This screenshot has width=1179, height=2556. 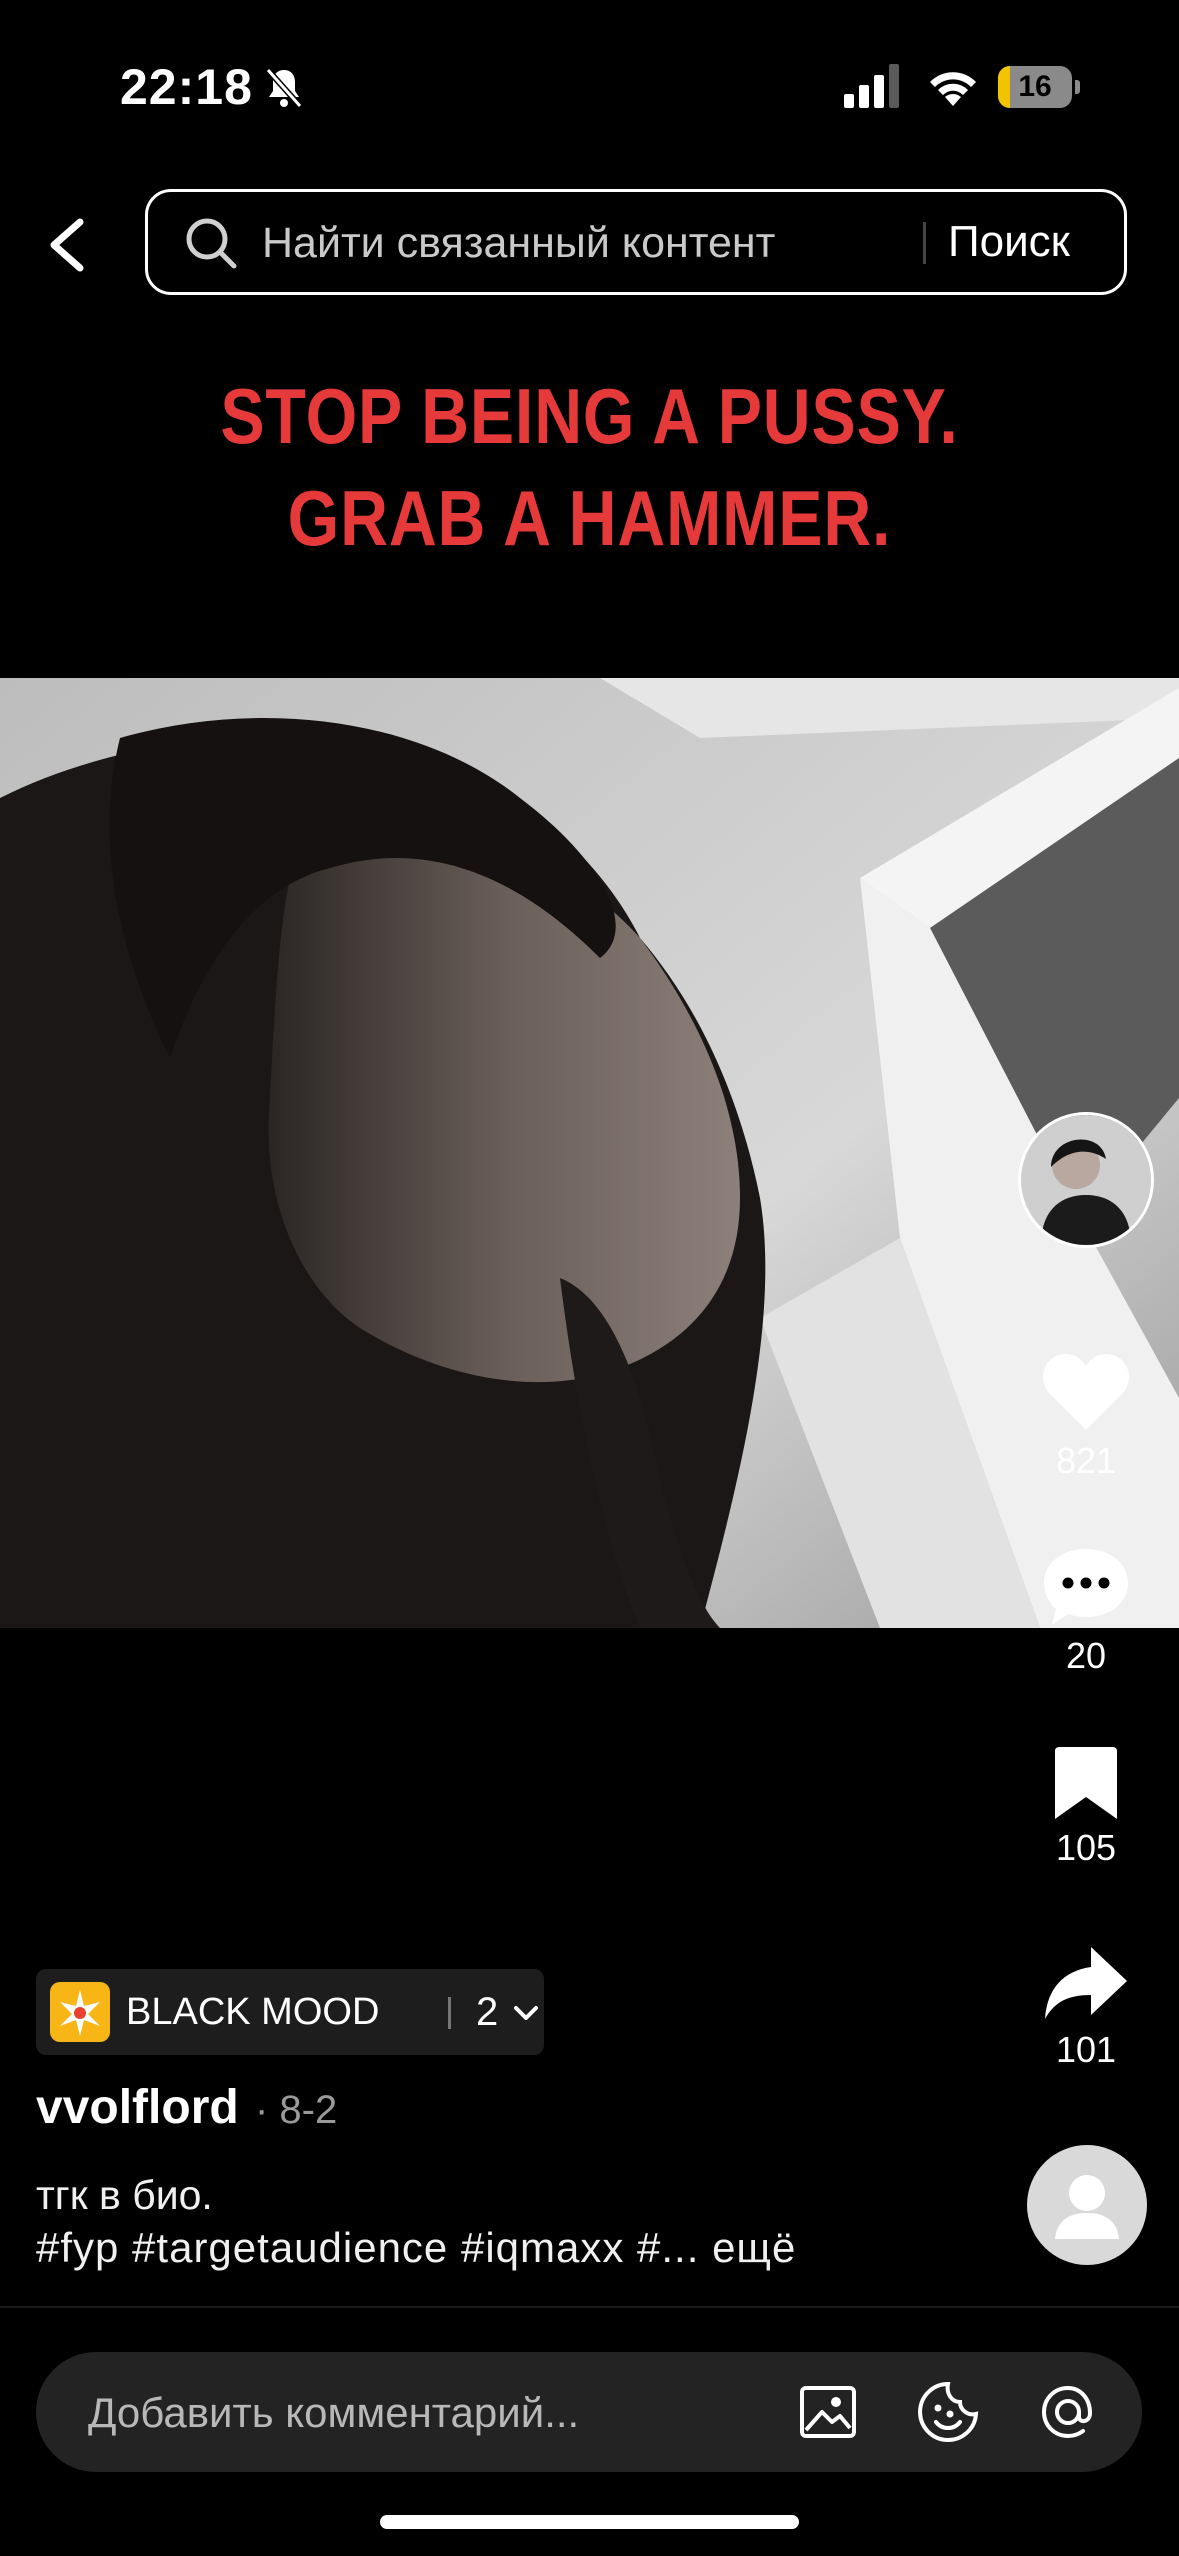 What do you see at coordinates (953, 89) in the screenshot?
I see `wifi-icon` at bounding box center [953, 89].